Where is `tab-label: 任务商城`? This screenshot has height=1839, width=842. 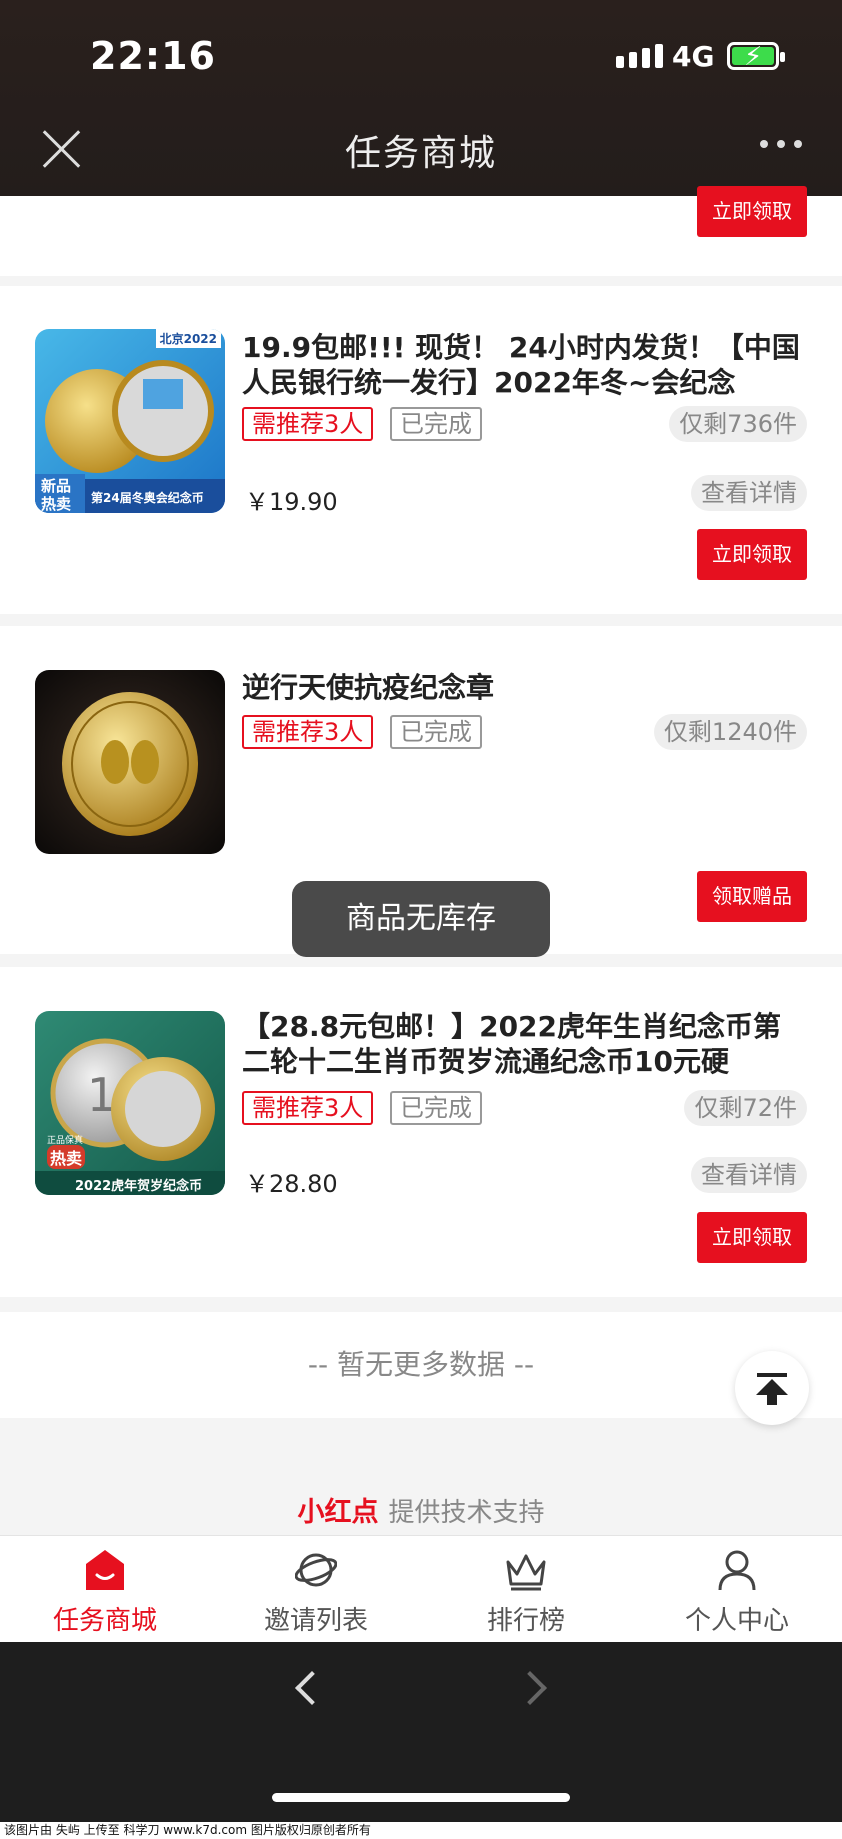 tab-label: 任务商城 is located at coordinates (104, 1621).